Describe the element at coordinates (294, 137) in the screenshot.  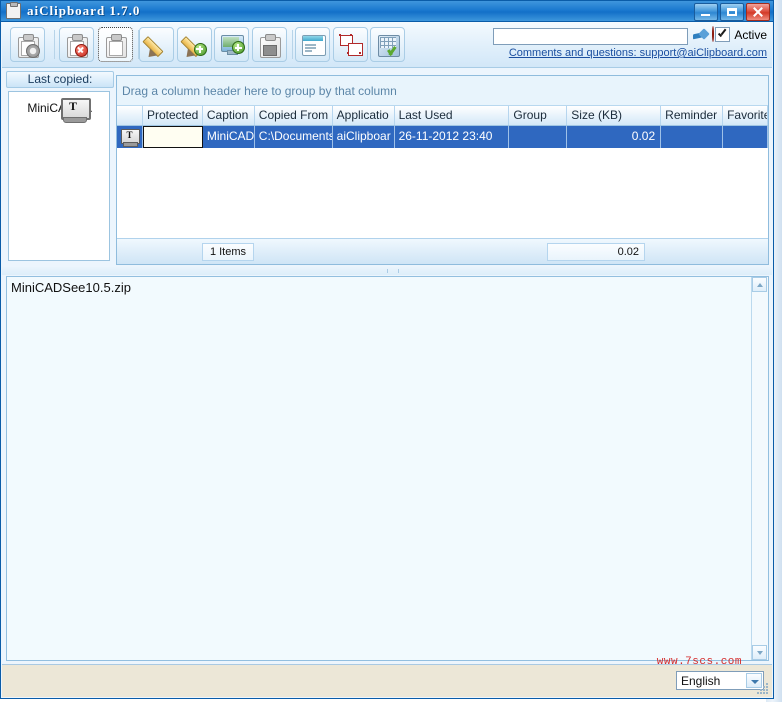
I see `cell-copied-from: C:\Documents` at that location.